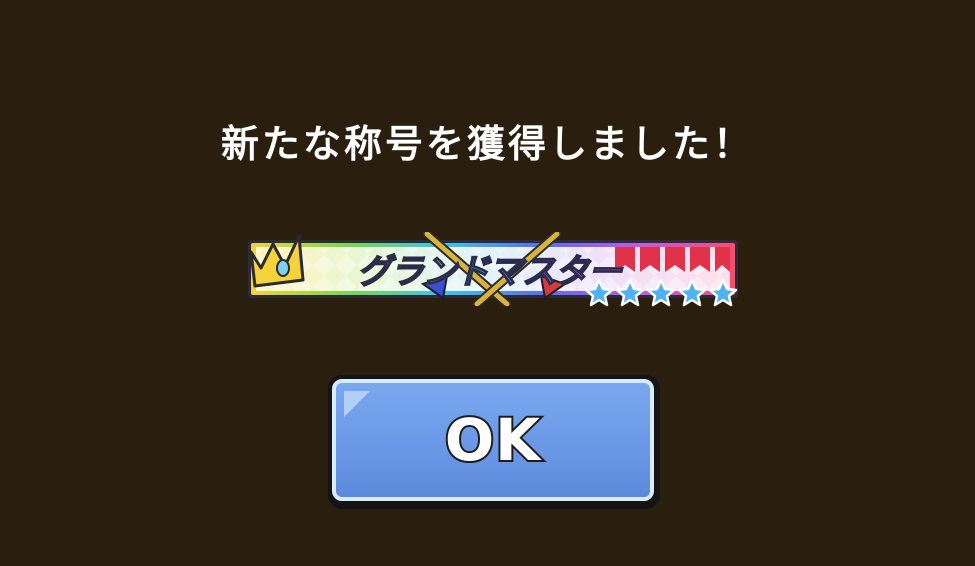 The width and height of the screenshot is (975, 566). I want to click on title-rank-stars, so click(661, 293).